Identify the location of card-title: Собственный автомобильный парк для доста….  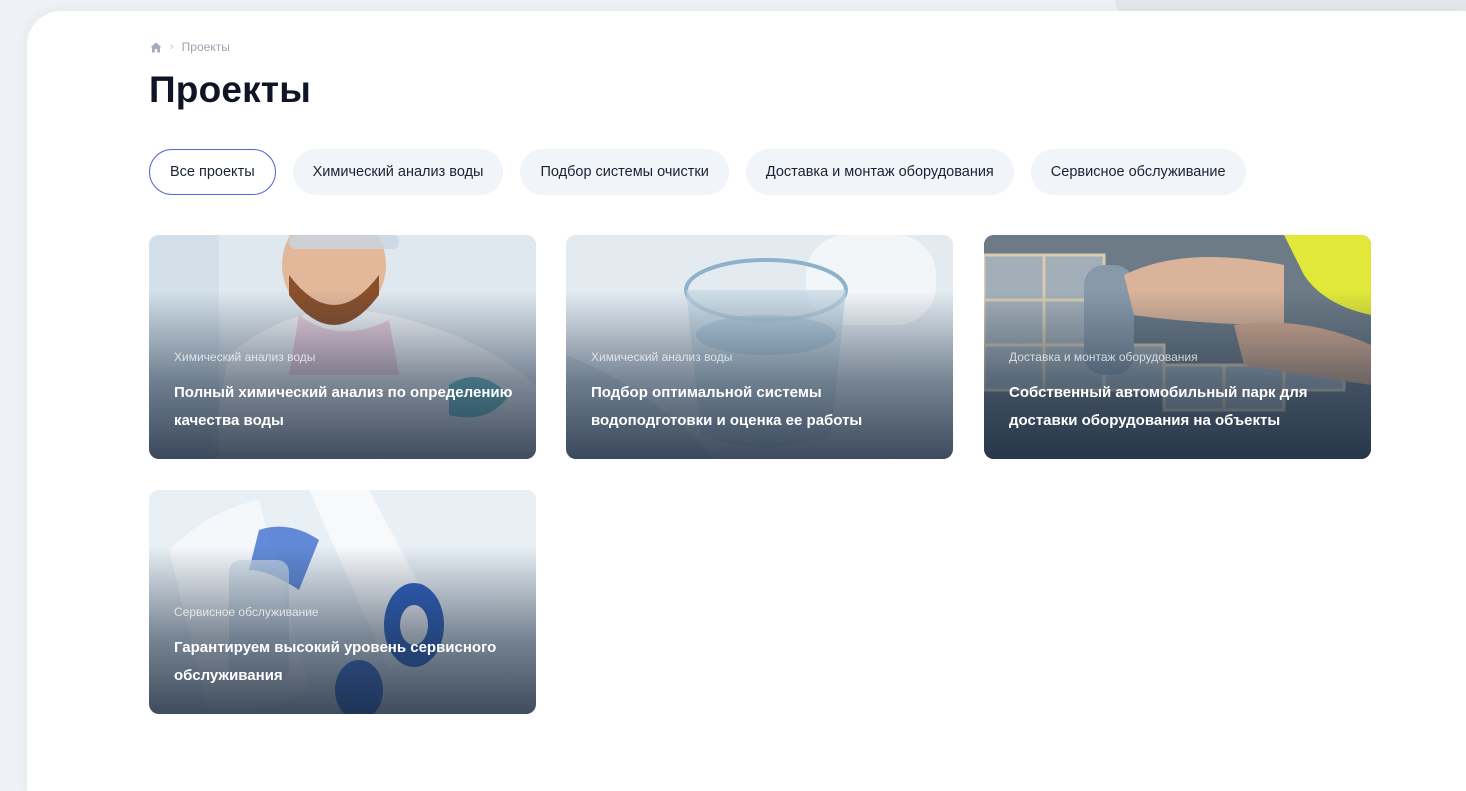
(1158, 406).